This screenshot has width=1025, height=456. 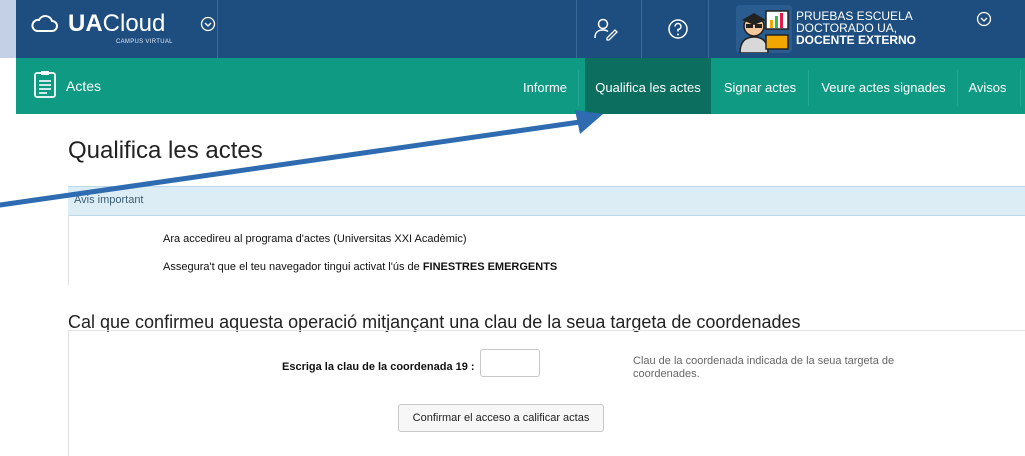 What do you see at coordinates (546, 201) in the screenshot?
I see `notice-header: Avis important` at bounding box center [546, 201].